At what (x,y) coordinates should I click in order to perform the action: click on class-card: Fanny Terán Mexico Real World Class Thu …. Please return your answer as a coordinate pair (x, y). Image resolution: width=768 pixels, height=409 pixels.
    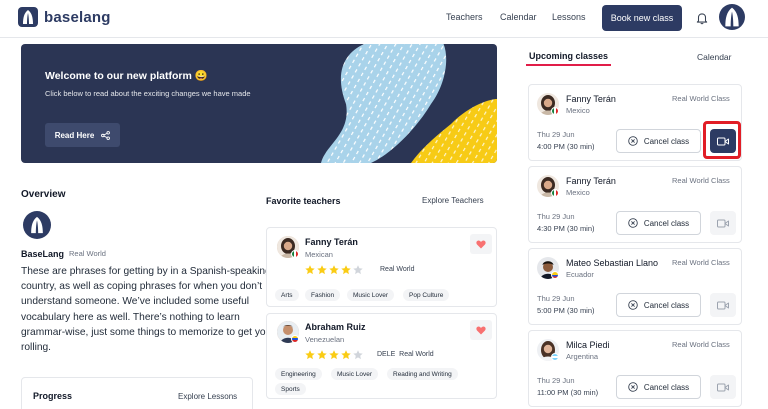
    Looking at the image, I should click on (635, 204).